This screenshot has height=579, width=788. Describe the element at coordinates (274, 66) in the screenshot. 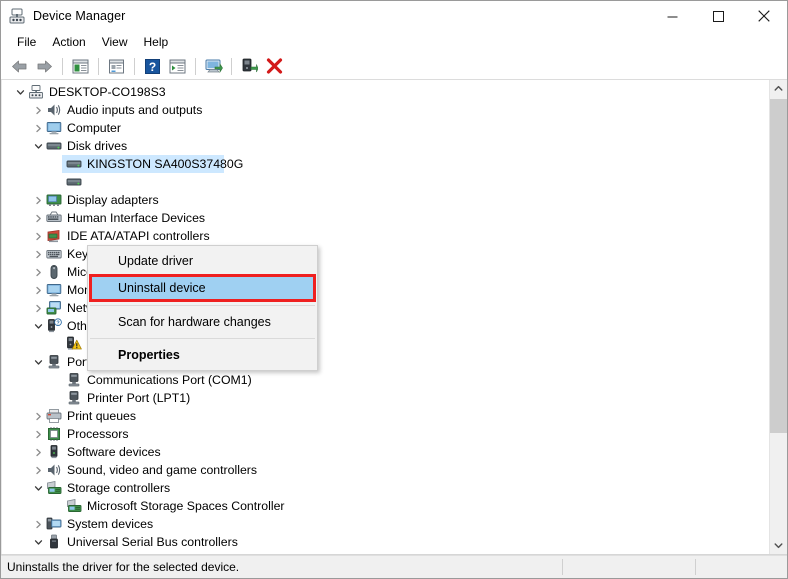

I see `uninstall-device-icon` at that location.